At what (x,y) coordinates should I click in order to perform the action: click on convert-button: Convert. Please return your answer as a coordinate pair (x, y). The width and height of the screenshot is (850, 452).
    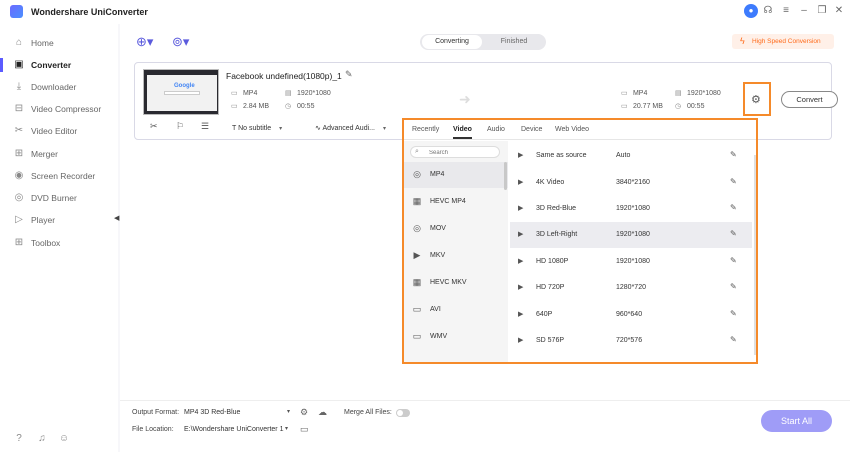
    Looking at the image, I should click on (809, 99).